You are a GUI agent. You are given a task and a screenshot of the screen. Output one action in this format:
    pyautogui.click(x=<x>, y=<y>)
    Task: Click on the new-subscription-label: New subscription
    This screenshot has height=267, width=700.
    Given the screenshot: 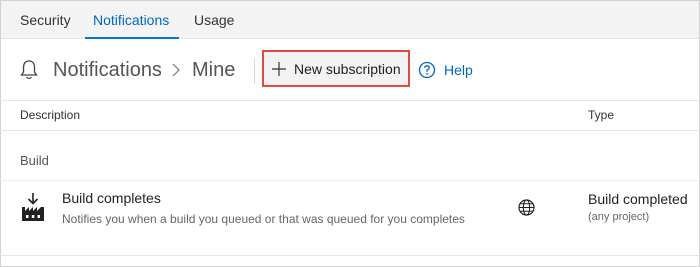 What is the action you would take?
    pyautogui.click(x=347, y=69)
    